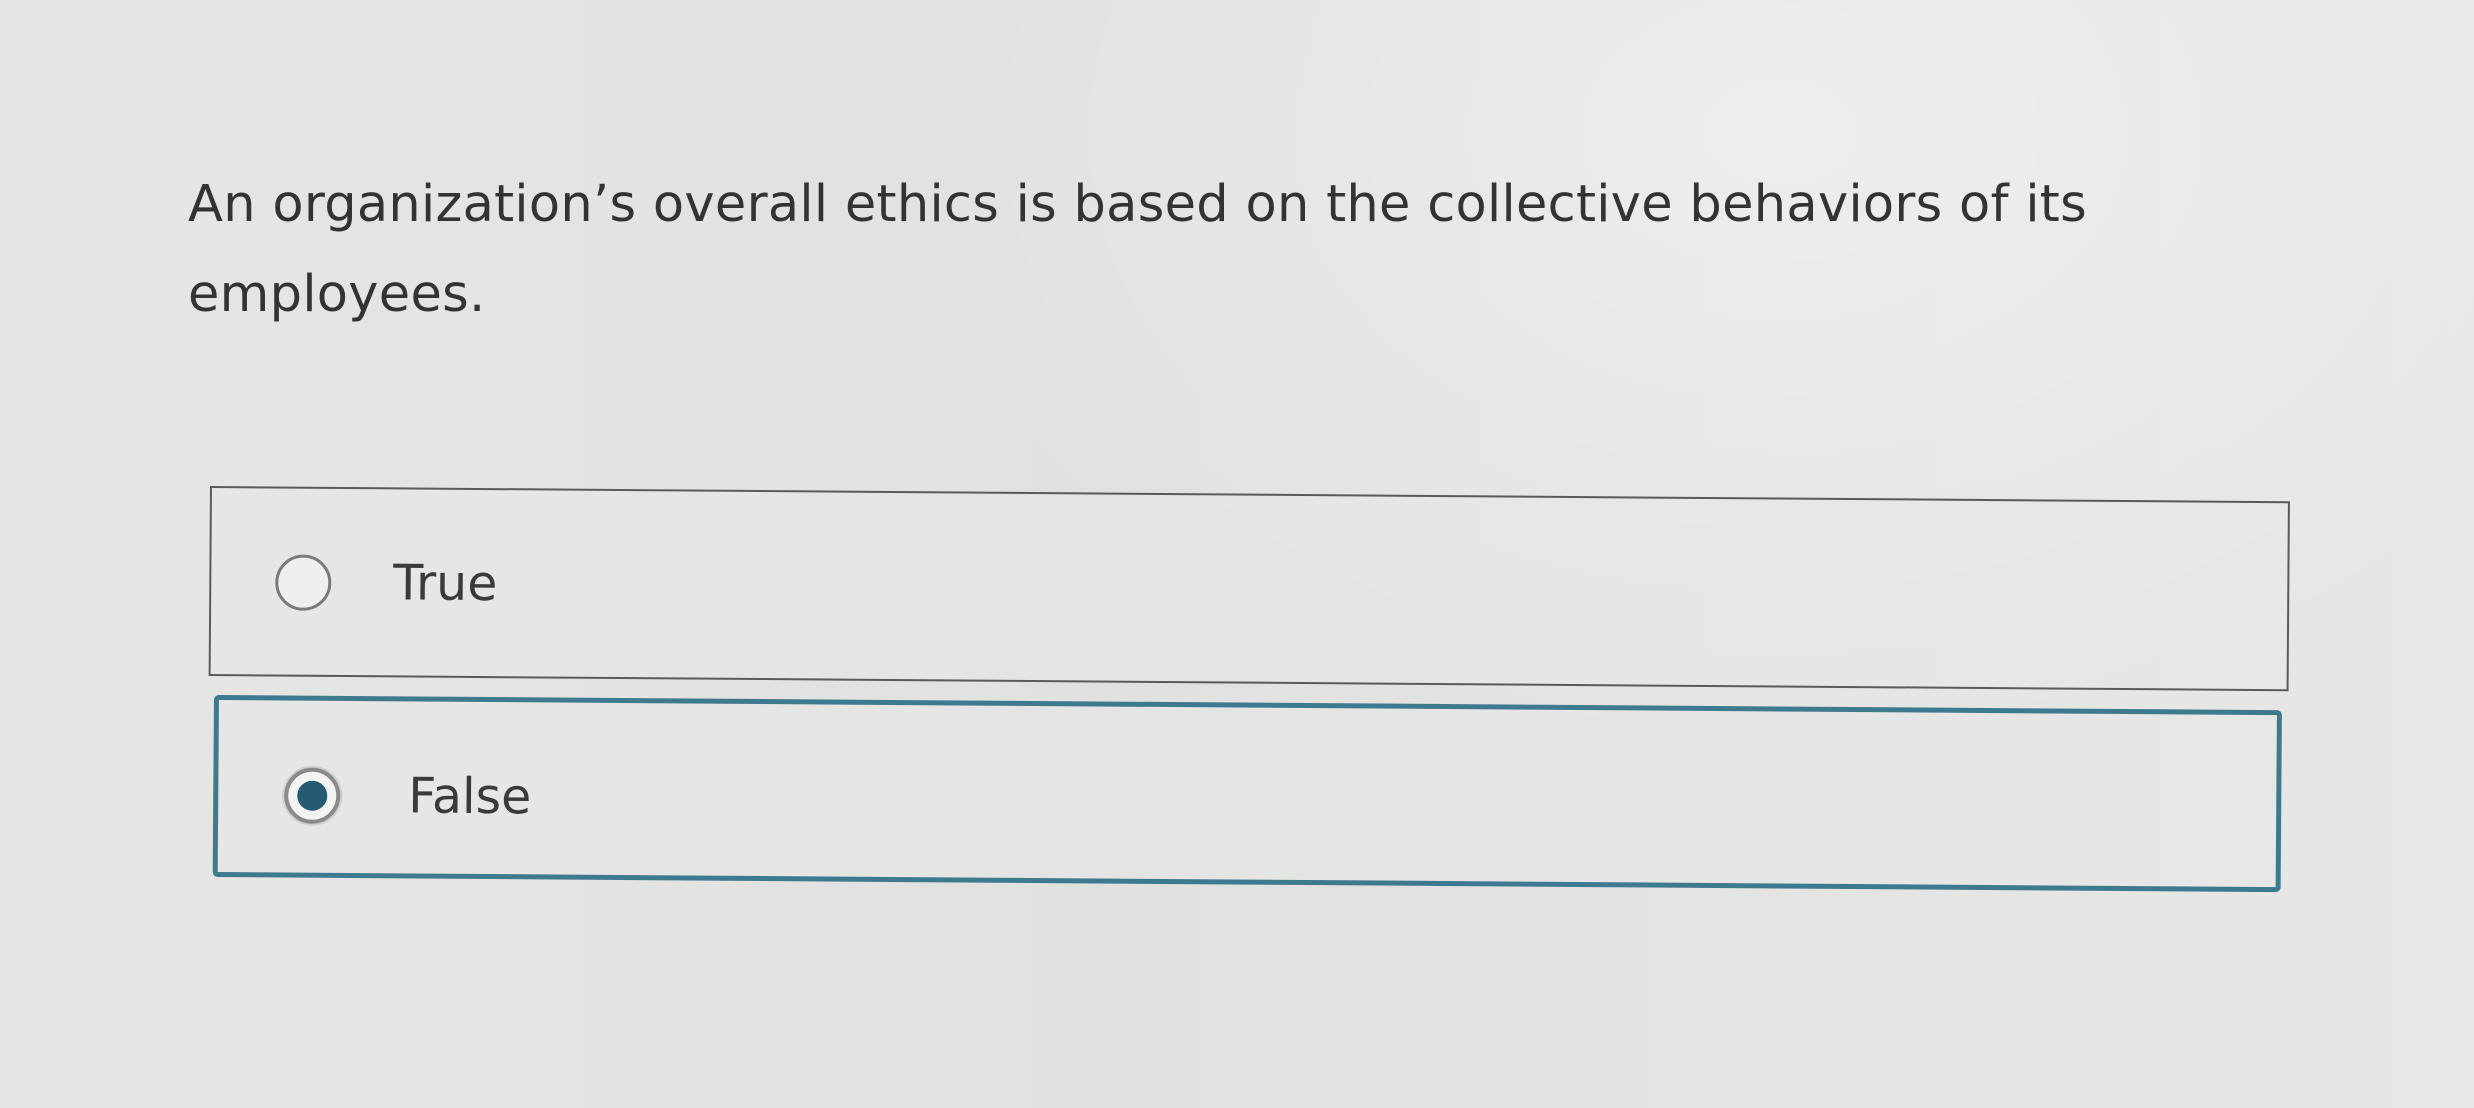 Image resolution: width=2474 pixels, height=1108 pixels. What do you see at coordinates (470, 796) in the screenshot?
I see `option-false-label: False` at bounding box center [470, 796].